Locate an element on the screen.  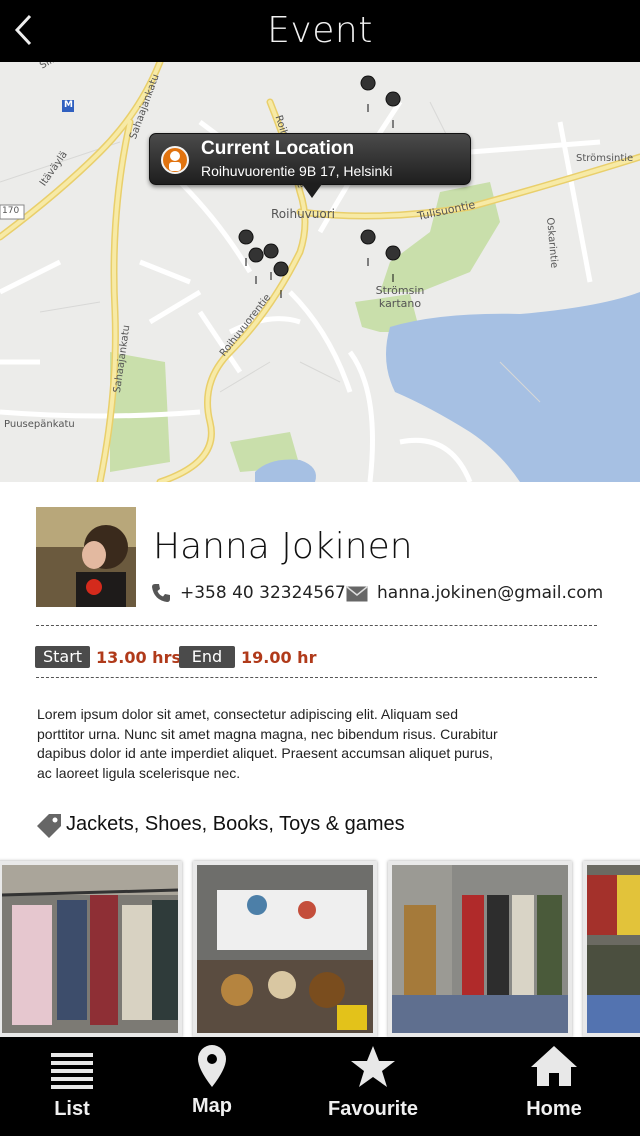
tag-icon is located at coordinates (49, 826).